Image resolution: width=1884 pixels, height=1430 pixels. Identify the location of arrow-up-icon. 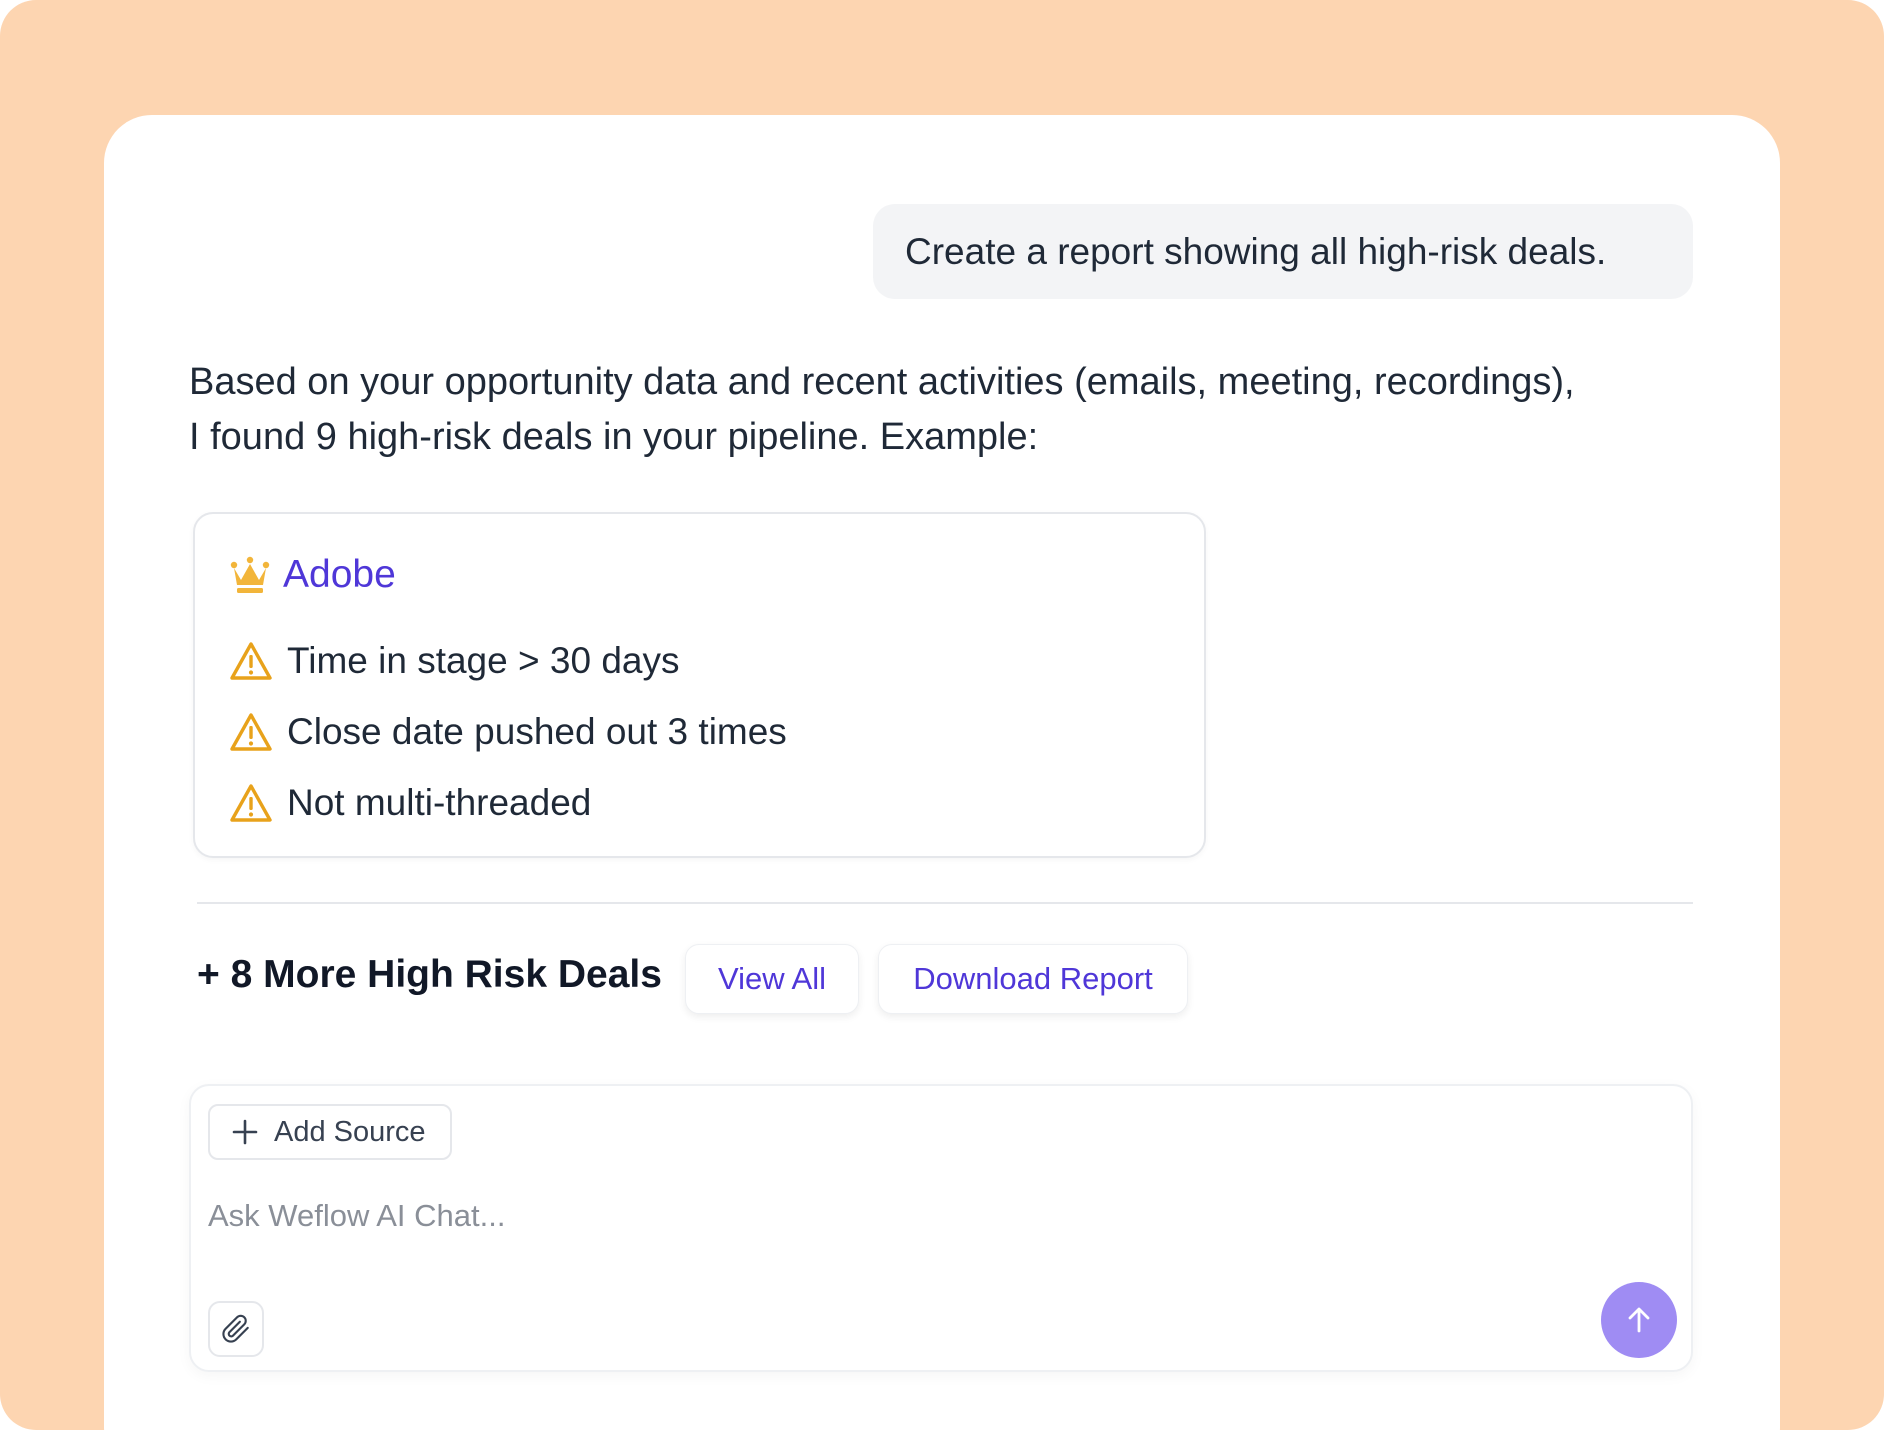
(1639, 1320).